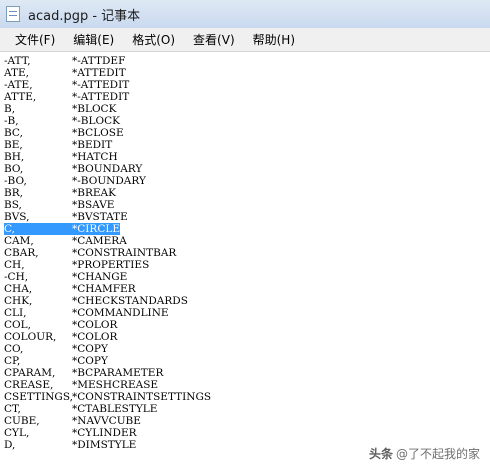 This screenshot has width=490, height=470. What do you see at coordinates (118, 373) in the screenshot?
I see `command-name: *BCPARAMETER` at bounding box center [118, 373].